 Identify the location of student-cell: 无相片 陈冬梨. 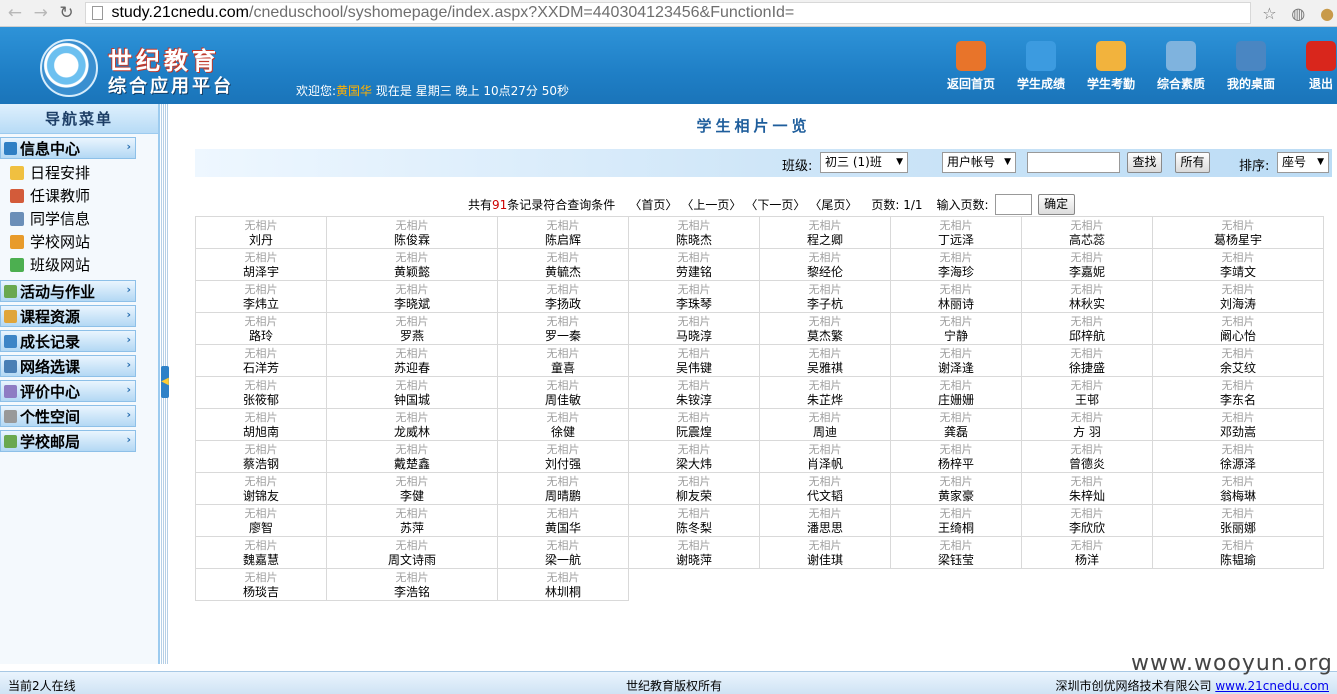
(694, 520).